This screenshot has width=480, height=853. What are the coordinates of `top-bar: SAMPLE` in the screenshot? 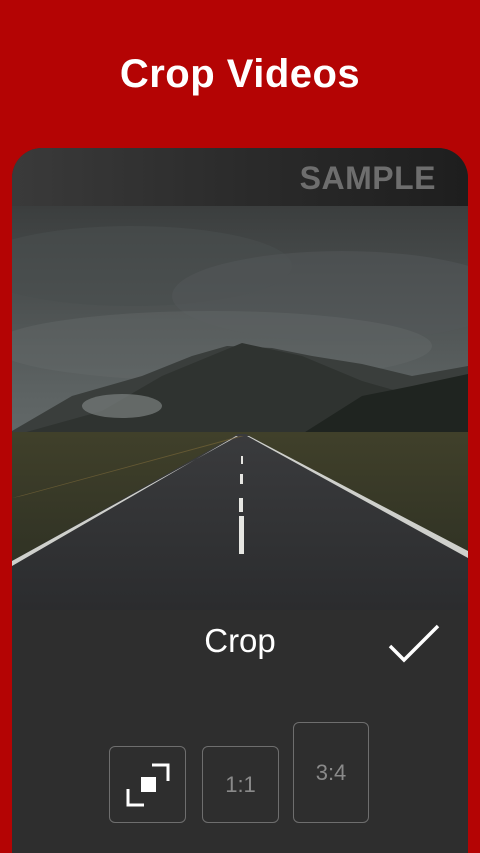 It's located at (240, 177).